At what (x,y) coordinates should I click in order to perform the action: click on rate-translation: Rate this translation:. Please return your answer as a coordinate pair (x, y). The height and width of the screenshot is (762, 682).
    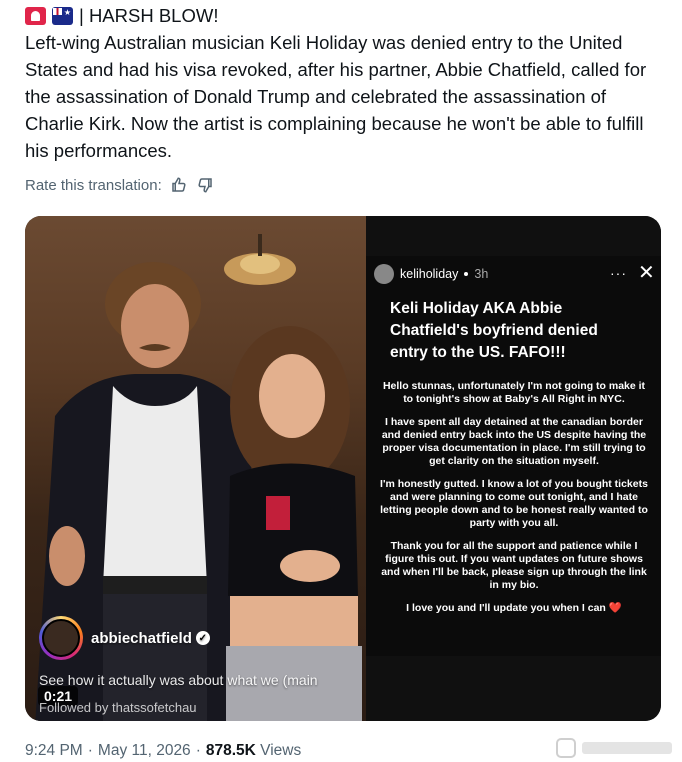
    Looking at the image, I should click on (119, 185).